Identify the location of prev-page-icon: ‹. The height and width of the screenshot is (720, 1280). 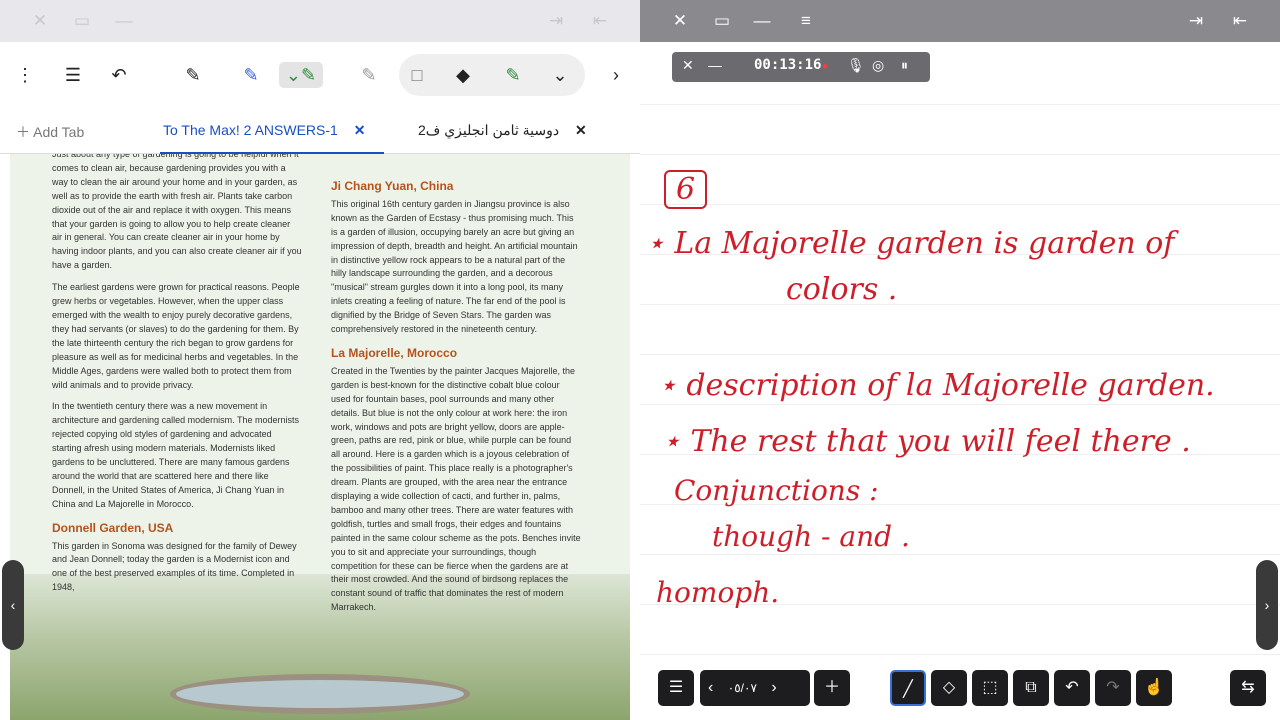
(710, 687).